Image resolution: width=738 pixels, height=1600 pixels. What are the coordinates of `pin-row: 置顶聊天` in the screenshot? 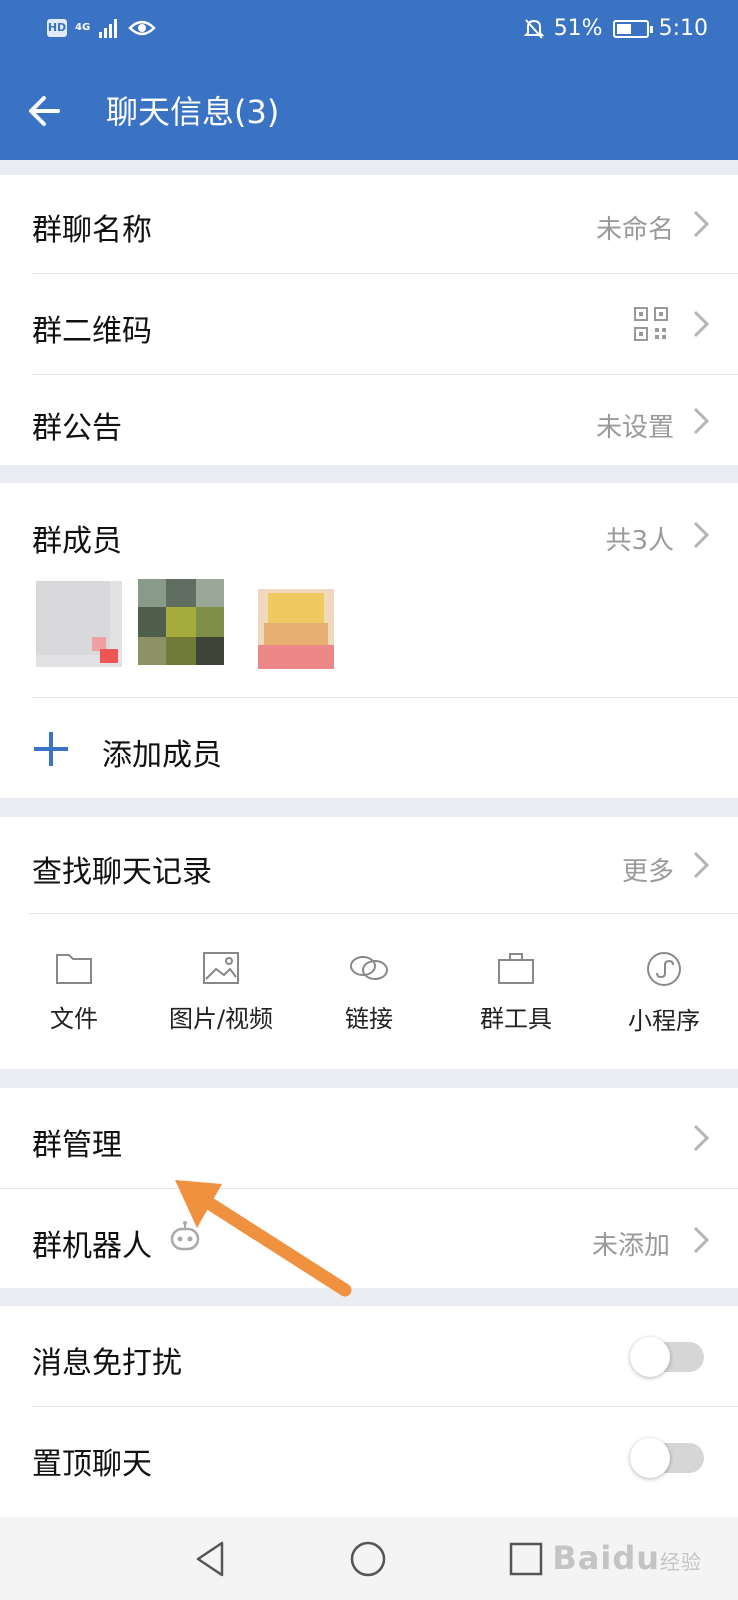 It's located at (369, 1462).